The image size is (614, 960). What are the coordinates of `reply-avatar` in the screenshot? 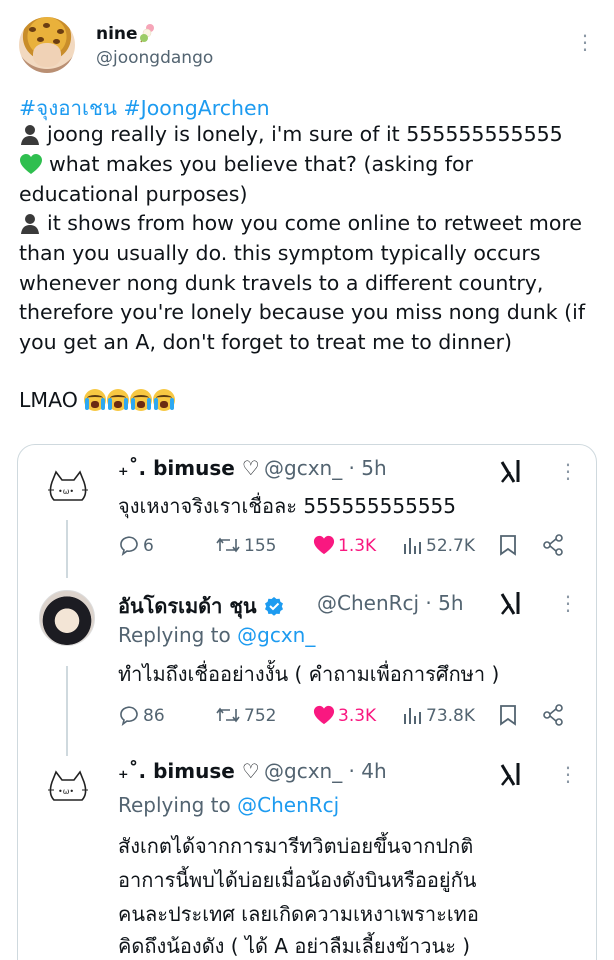 It's located at (67, 618).